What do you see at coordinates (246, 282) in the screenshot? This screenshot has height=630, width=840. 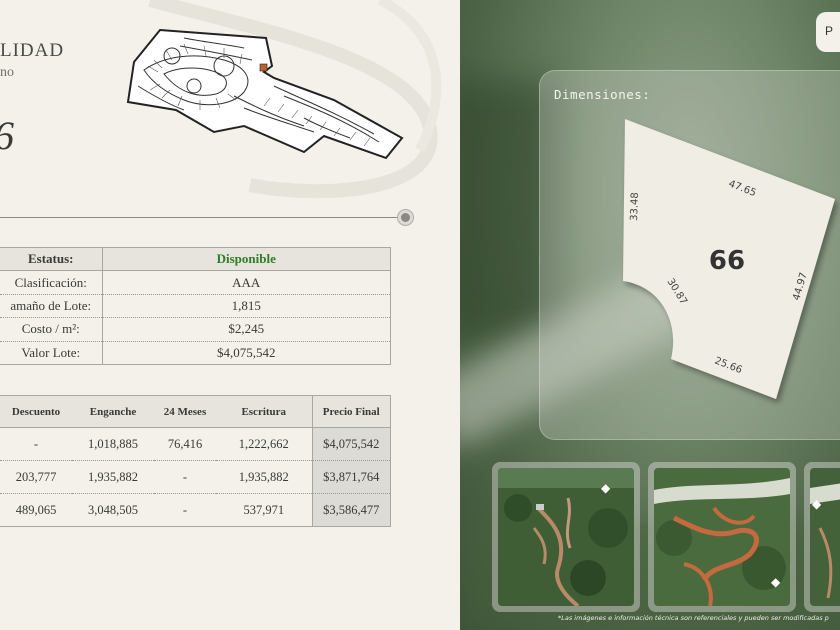 I see `classification-value: AAA` at bounding box center [246, 282].